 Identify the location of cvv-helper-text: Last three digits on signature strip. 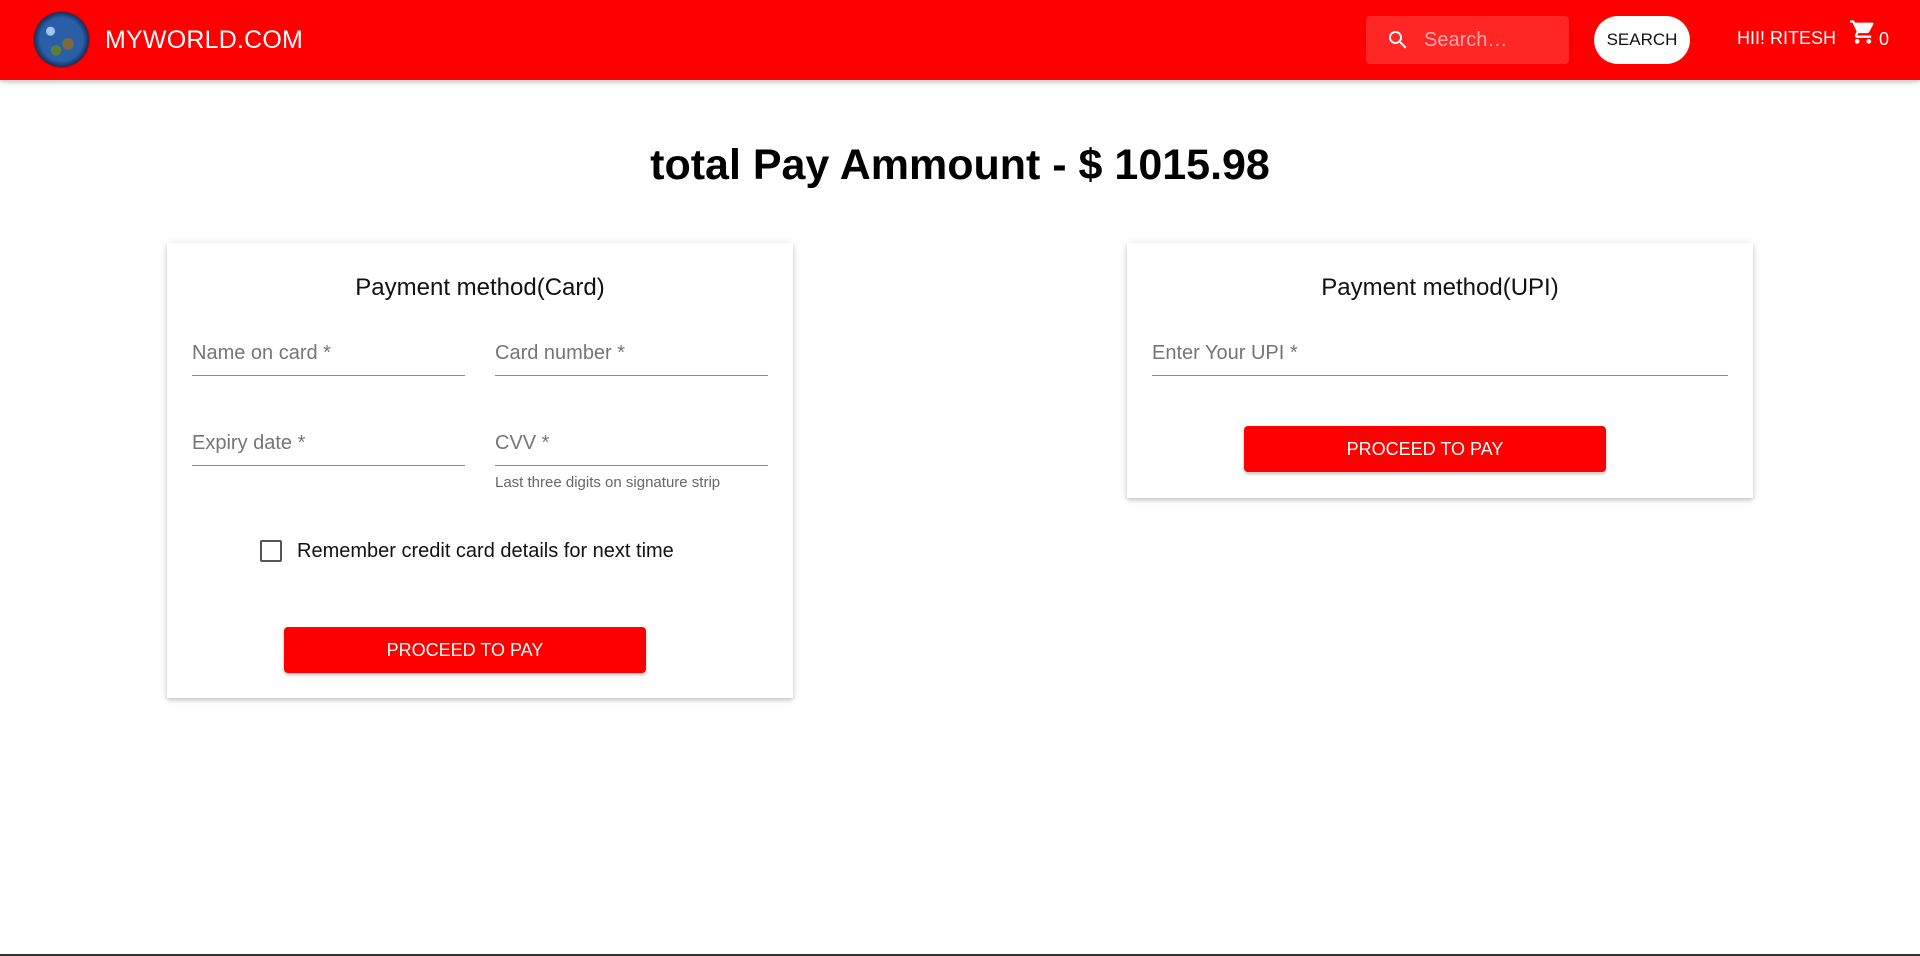
(608, 482).